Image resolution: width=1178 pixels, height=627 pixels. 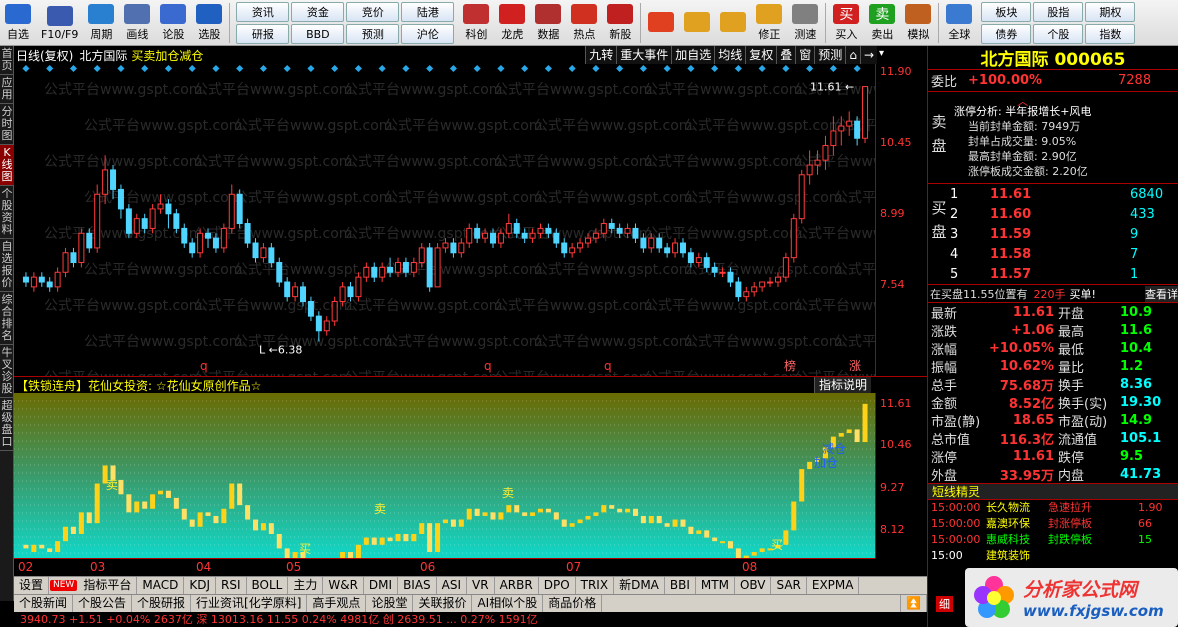 I want to click on indicator-tab: EXPMA, so click(x=833, y=585).